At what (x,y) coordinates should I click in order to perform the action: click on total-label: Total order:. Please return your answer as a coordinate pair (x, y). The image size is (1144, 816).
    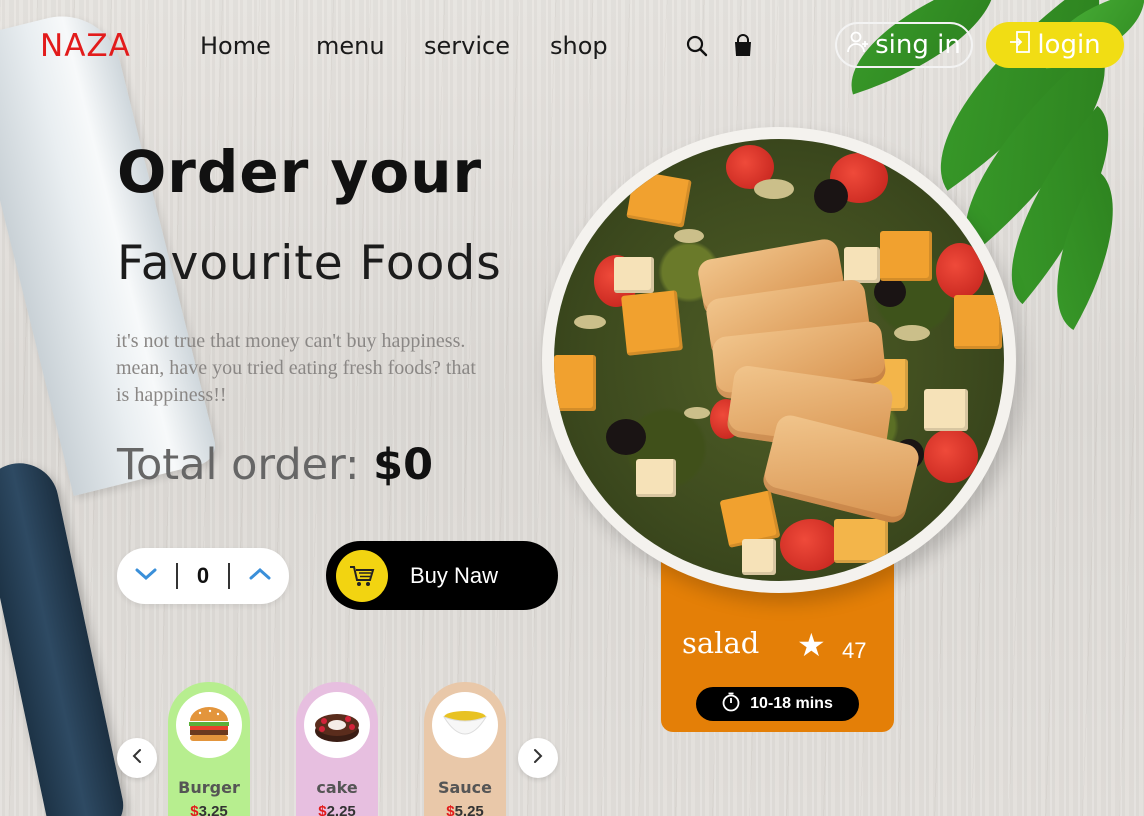
    Looking at the image, I should click on (238, 465).